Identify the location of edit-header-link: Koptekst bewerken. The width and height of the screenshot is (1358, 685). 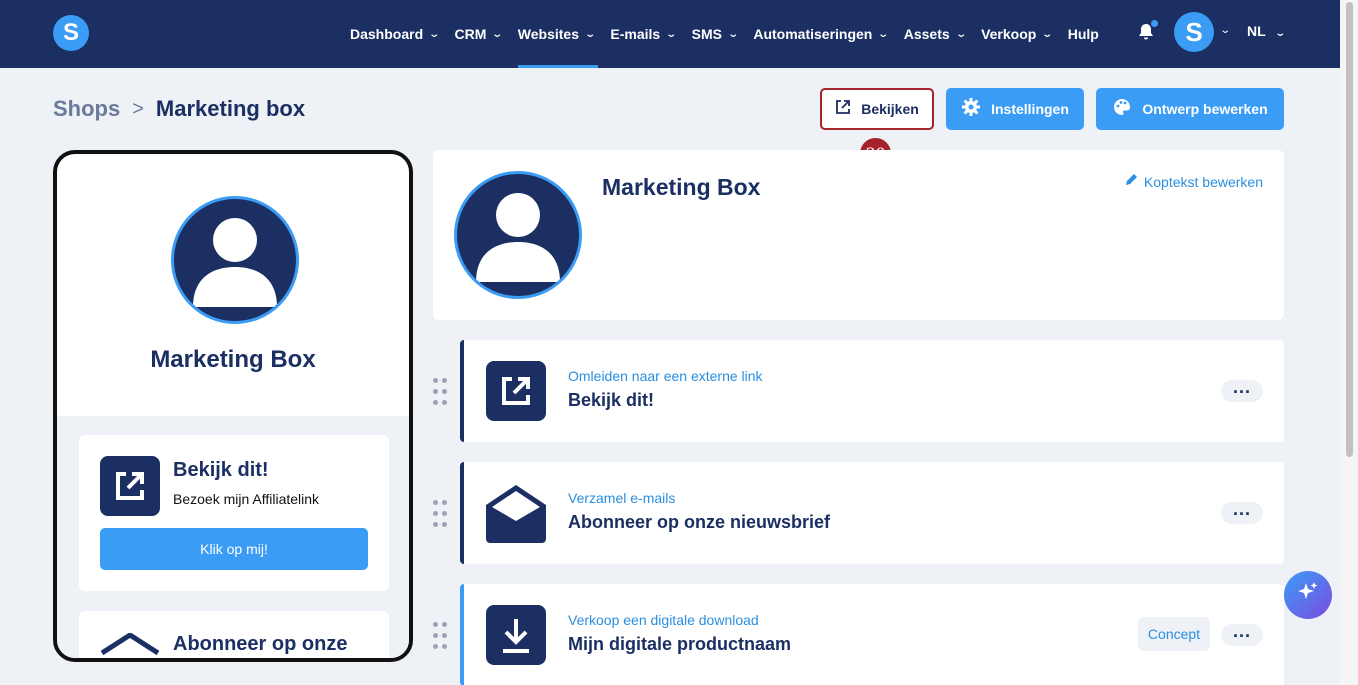
(1193, 181).